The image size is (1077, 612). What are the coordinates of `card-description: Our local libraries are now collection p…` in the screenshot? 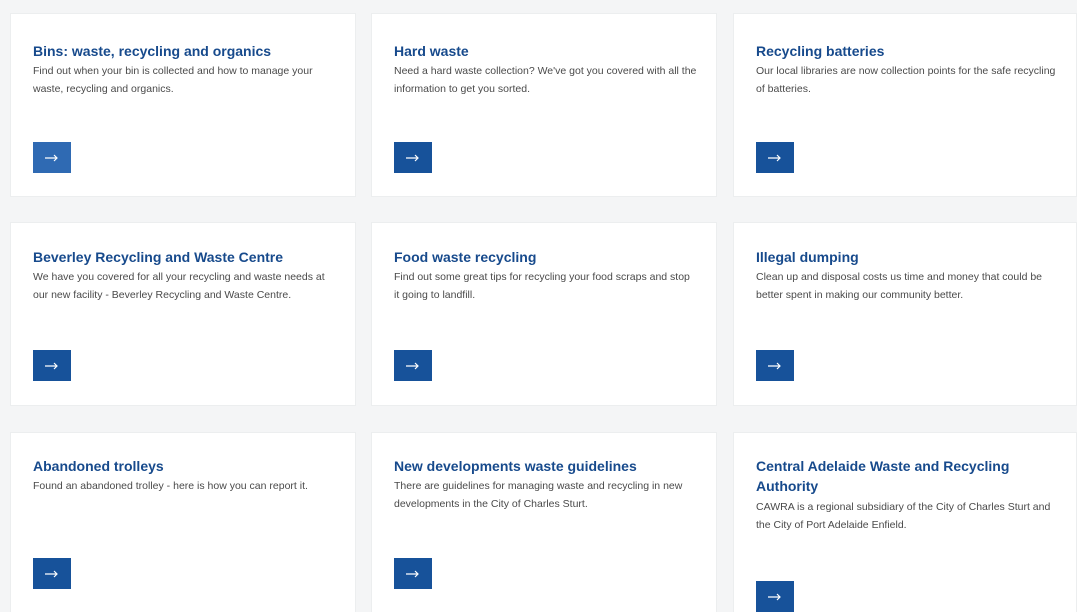 It's located at (906, 80).